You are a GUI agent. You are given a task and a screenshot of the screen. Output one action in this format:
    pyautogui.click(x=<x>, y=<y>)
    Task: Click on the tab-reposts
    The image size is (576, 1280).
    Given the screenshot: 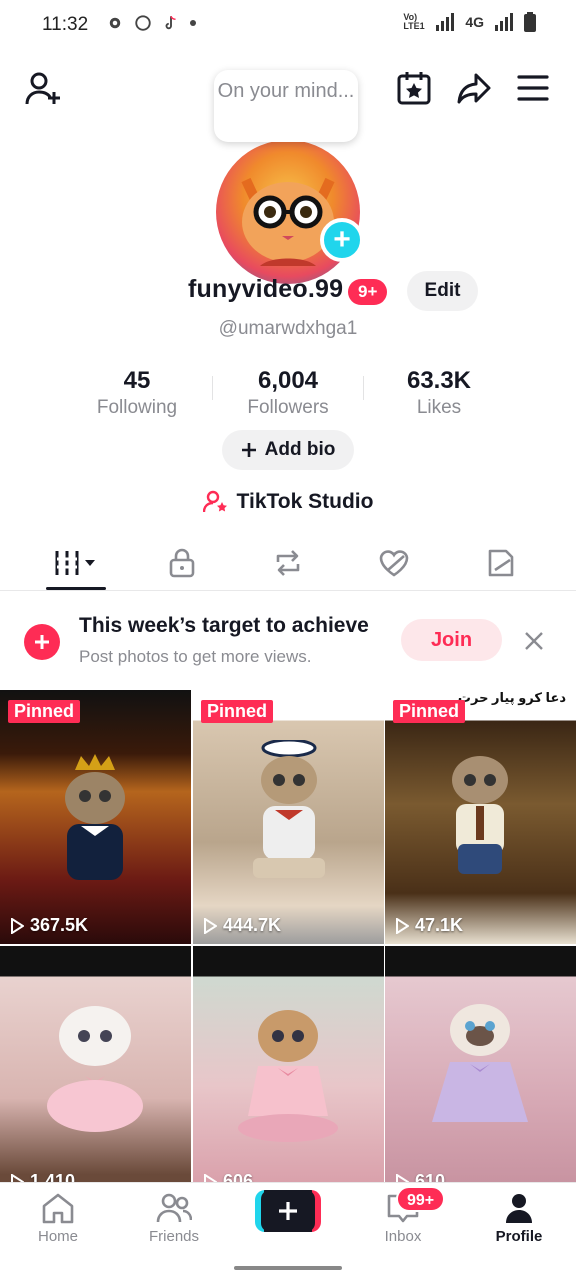 What is the action you would take?
    pyautogui.click(x=287, y=562)
    